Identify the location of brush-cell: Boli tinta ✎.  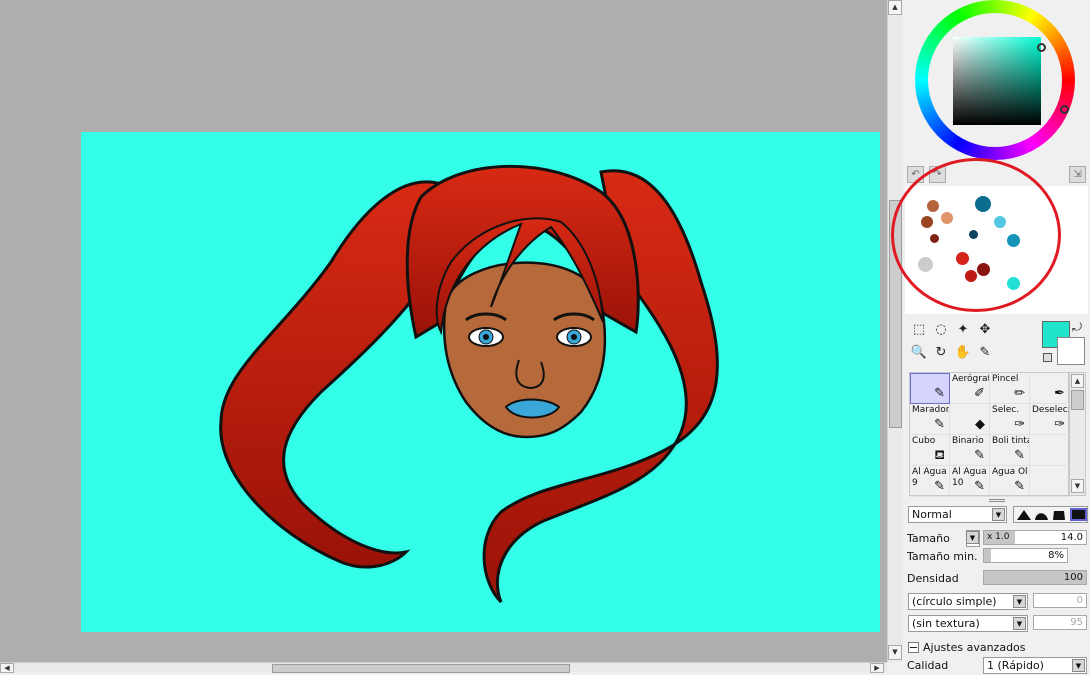
(1010, 450).